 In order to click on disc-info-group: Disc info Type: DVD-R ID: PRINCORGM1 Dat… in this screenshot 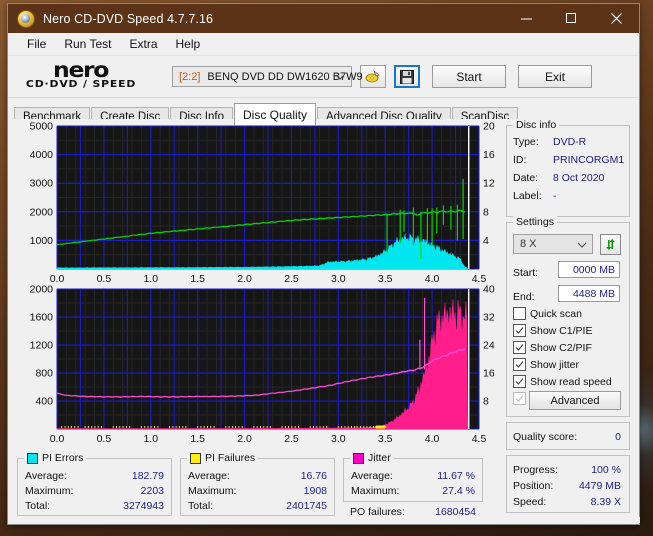, I will do `click(568, 168)`.